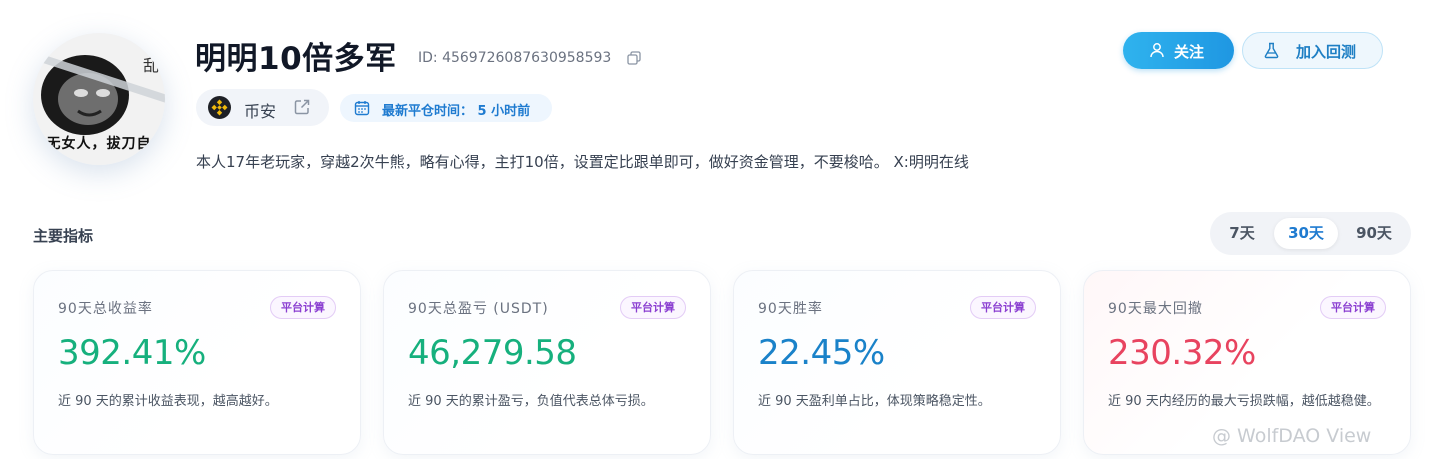 The image size is (1446, 459). I want to click on trader-name: 明明10倍多军, so click(296, 59).